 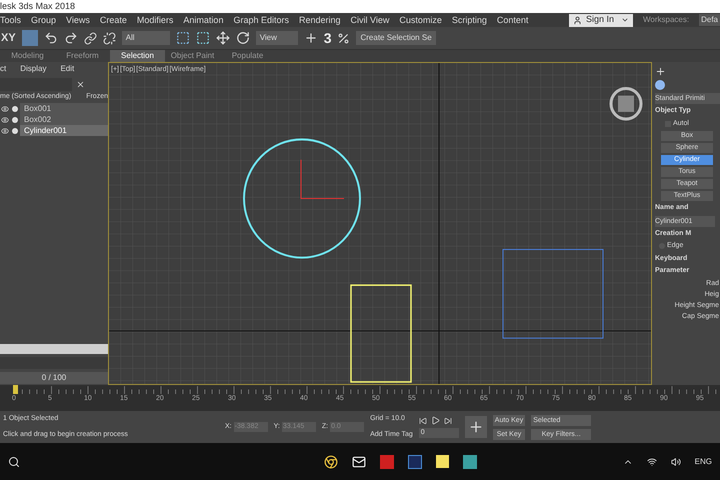 What do you see at coordinates (331, 461) in the screenshot?
I see `browser-icon` at bounding box center [331, 461].